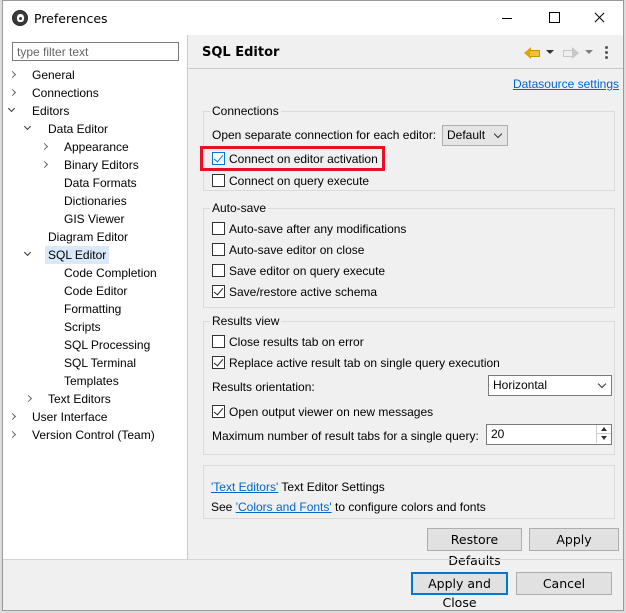 The height and width of the screenshot is (613, 626). What do you see at coordinates (550, 52) in the screenshot?
I see `back-dropdown-icon` at bounding box center [550, 52].